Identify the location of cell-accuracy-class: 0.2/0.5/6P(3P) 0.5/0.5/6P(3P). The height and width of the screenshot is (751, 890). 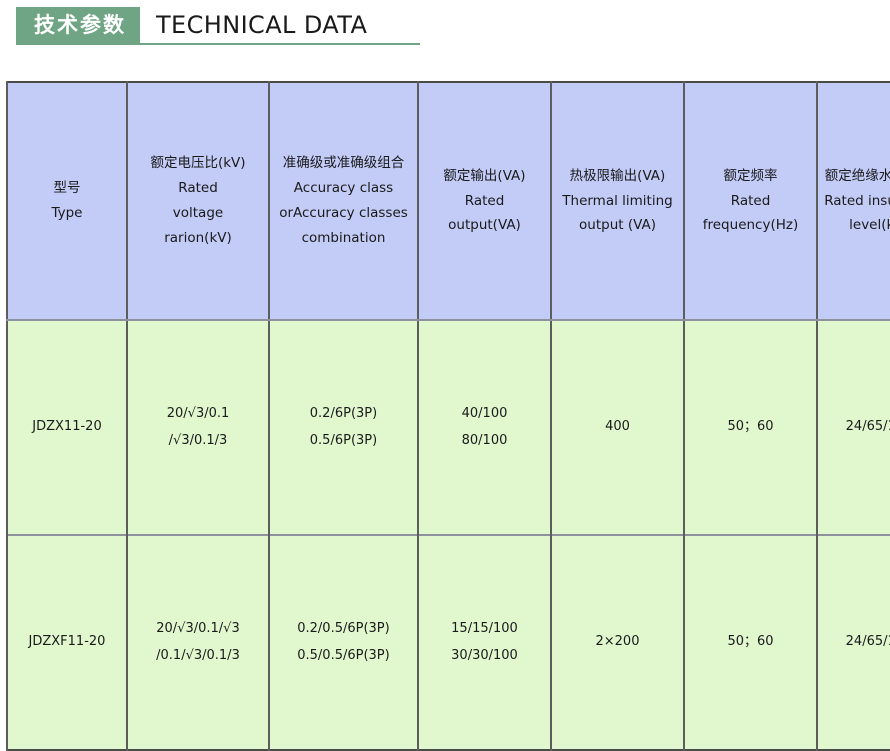
(343, 642).